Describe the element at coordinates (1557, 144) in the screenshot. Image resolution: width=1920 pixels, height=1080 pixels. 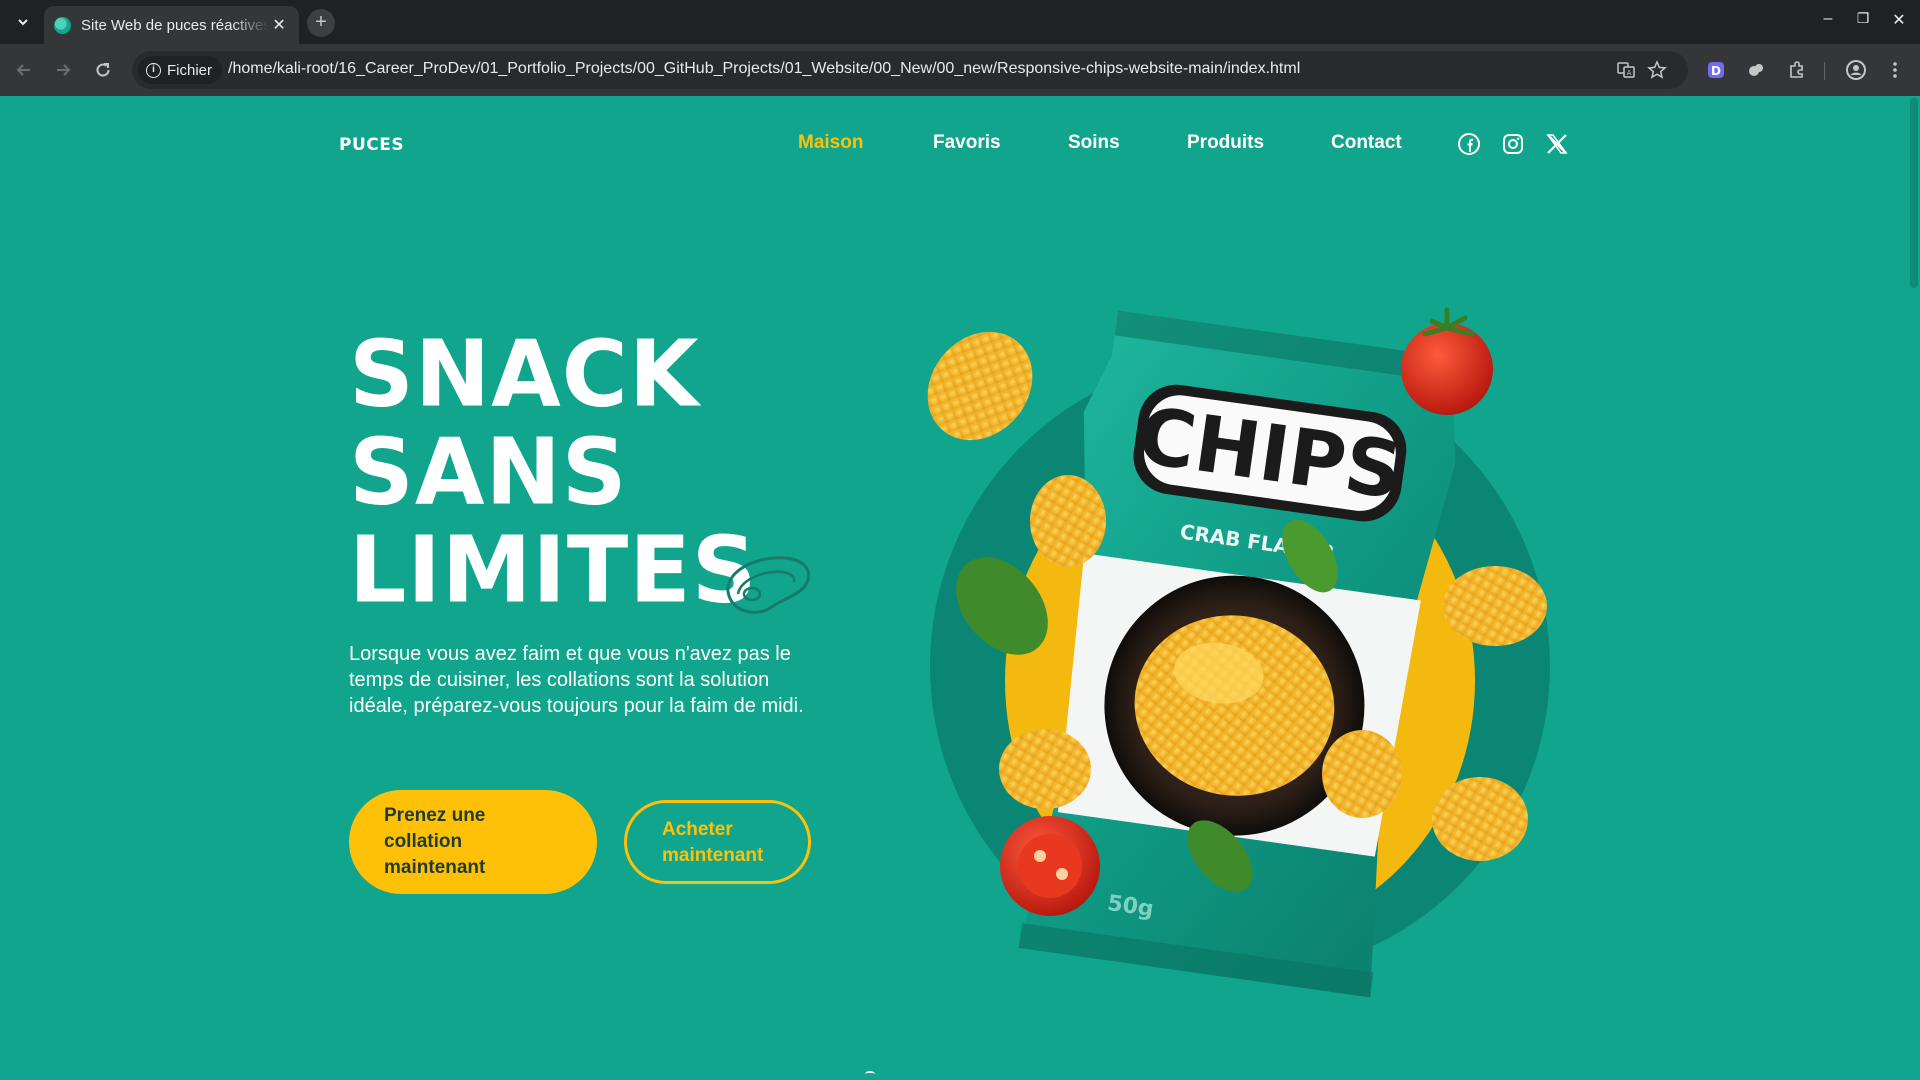
I see `x-icon` at that location.